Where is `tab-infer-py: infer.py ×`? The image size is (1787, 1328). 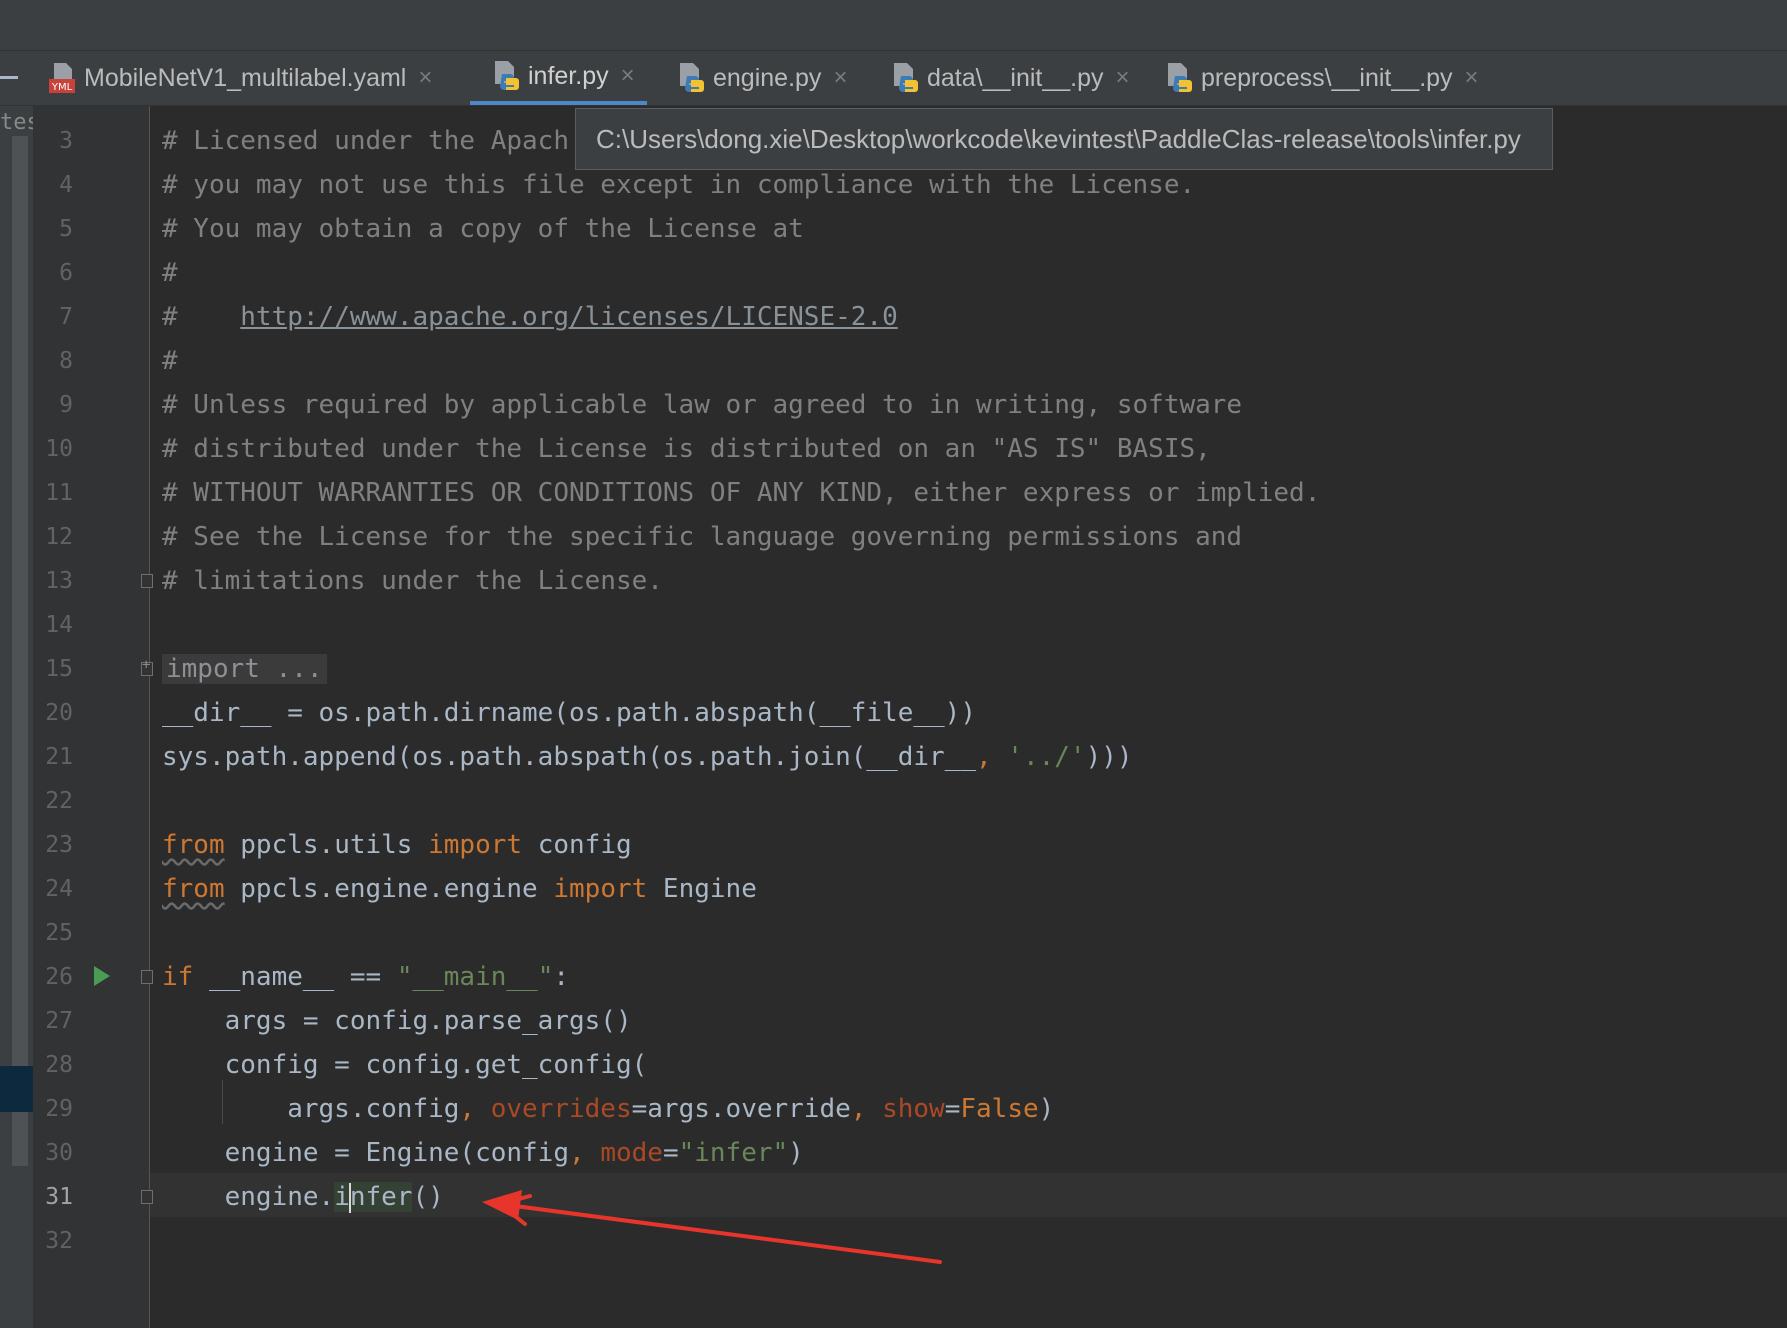 tab-infer-py: infer.py × is located at coordinates (558, 78).